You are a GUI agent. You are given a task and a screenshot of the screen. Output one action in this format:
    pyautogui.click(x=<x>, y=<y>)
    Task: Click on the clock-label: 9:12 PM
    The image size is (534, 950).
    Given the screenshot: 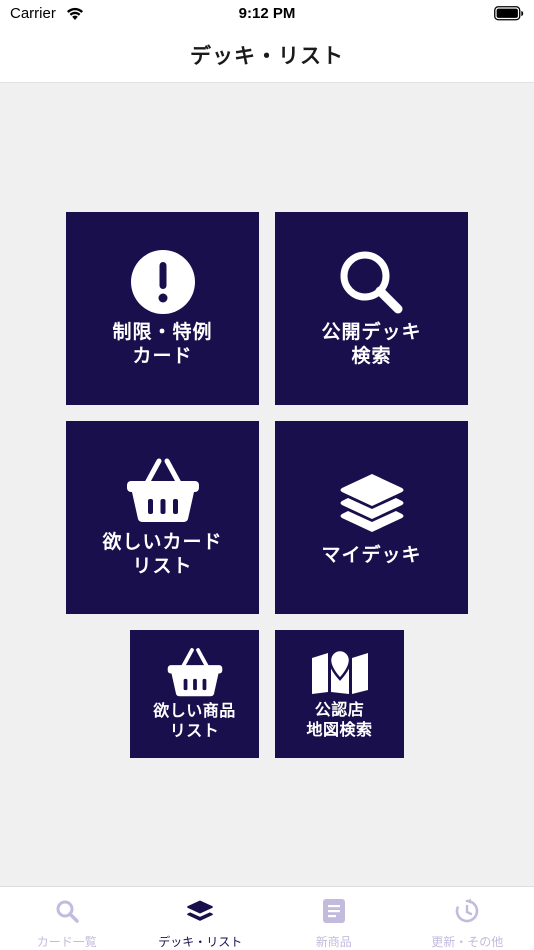 What is the action you would take?
    pyautogui.click(x=267, y=13)
    